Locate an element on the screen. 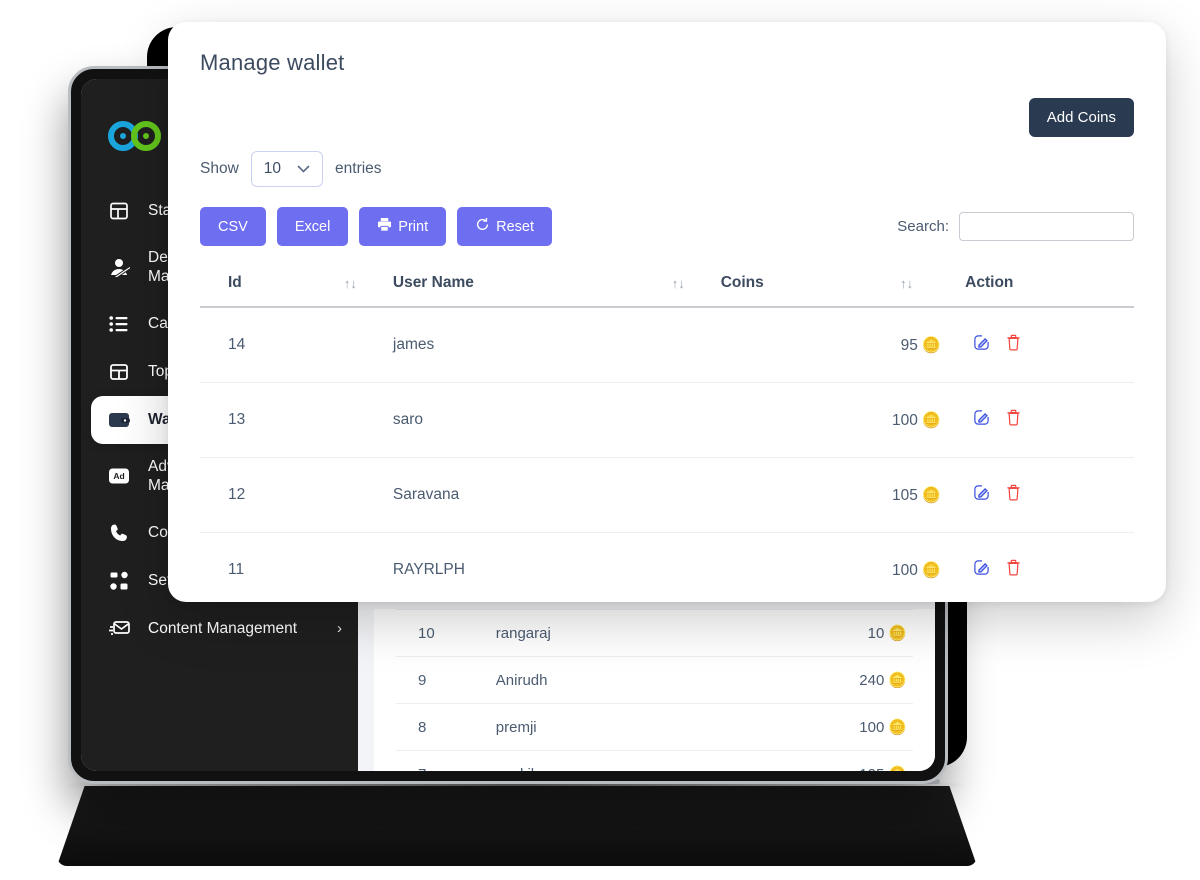 The width and height of the screenshot is (1200, 880). table-row: 11 RAYRLPH 100 🪙 is located at coordinates (667, 567).